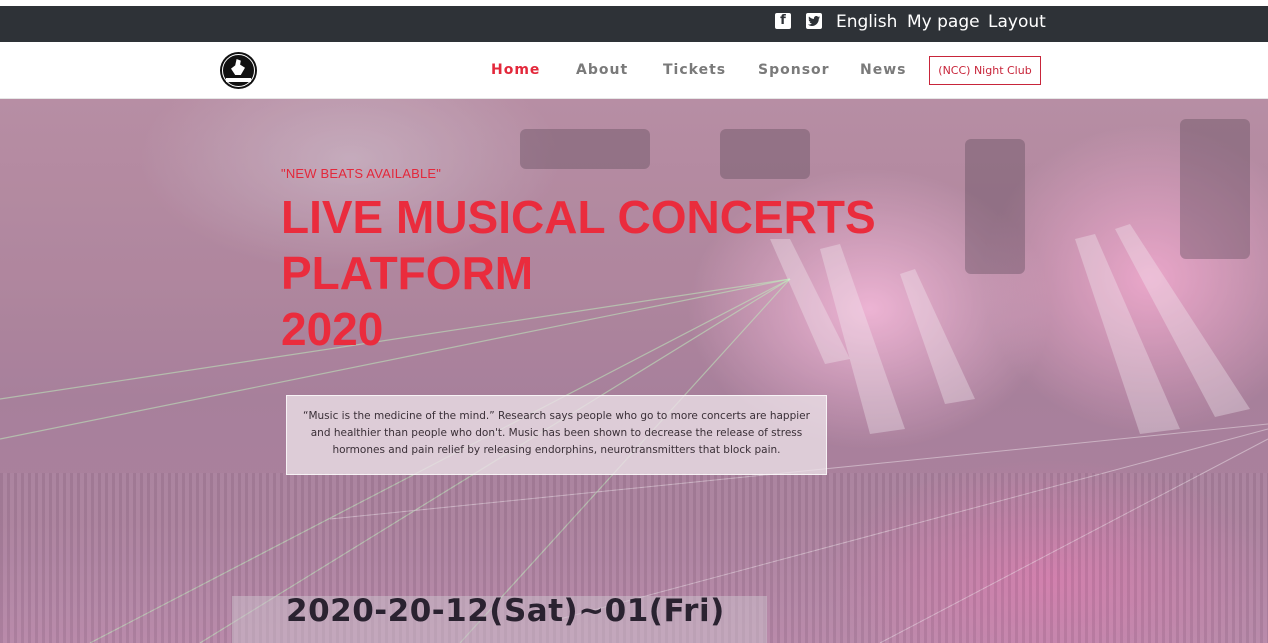  I want to click on facebook-icon: f, so click(783, 21).